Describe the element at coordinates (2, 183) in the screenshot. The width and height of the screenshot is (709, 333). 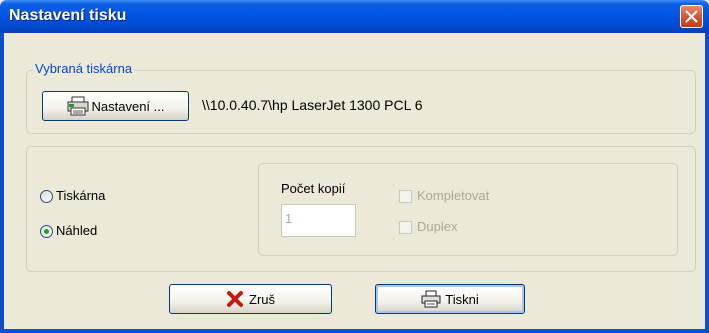
I see `window-border-left` at that location.